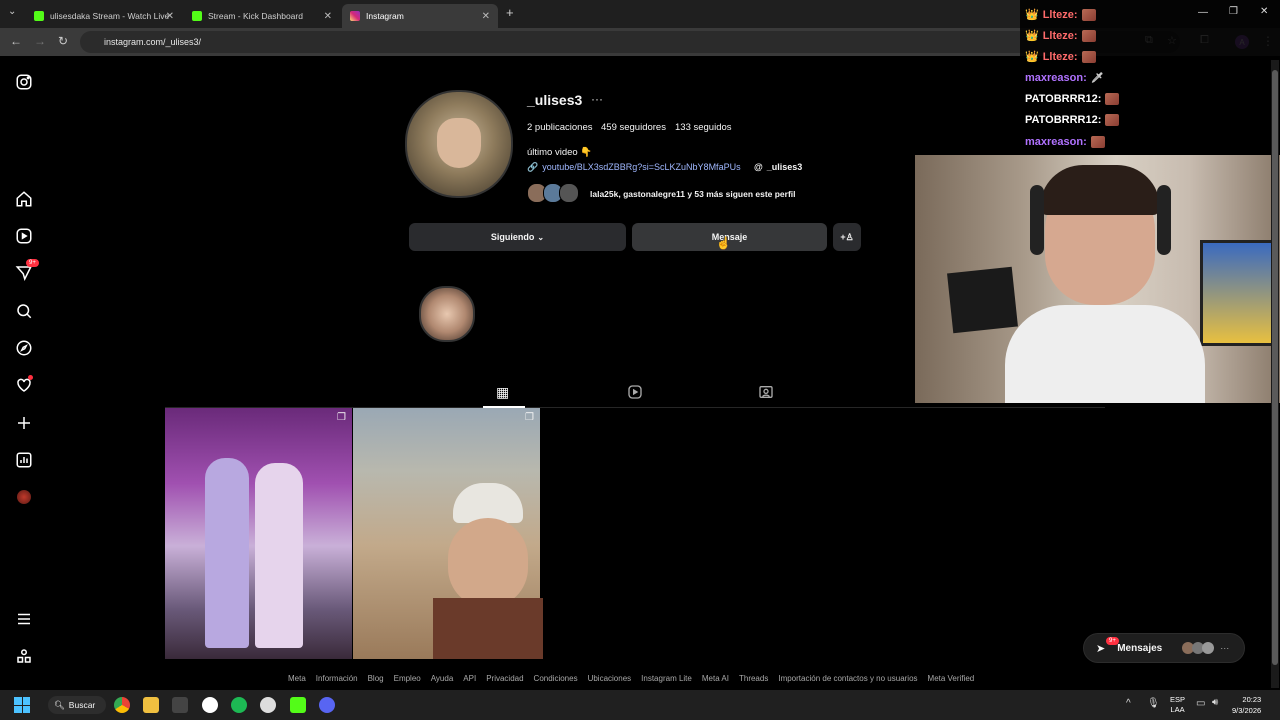 The width and height of the screenshot is (1280, 720). What do you see at coordinates (1177, 705) in the screenshot?
I see `language-indicator: ESP LAA` at bounding box center [1177, 705].